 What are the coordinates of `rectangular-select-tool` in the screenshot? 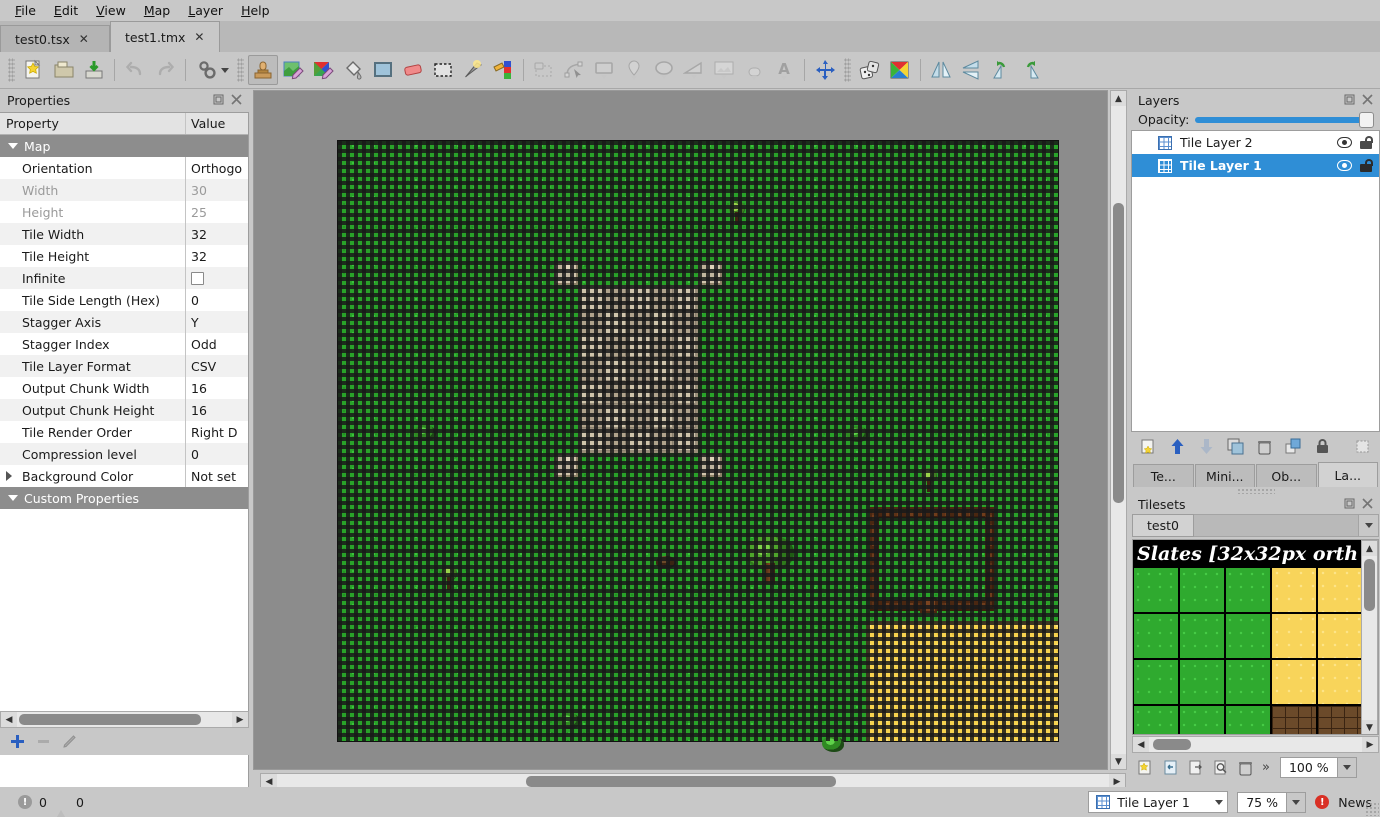 It's located at (443, 70).